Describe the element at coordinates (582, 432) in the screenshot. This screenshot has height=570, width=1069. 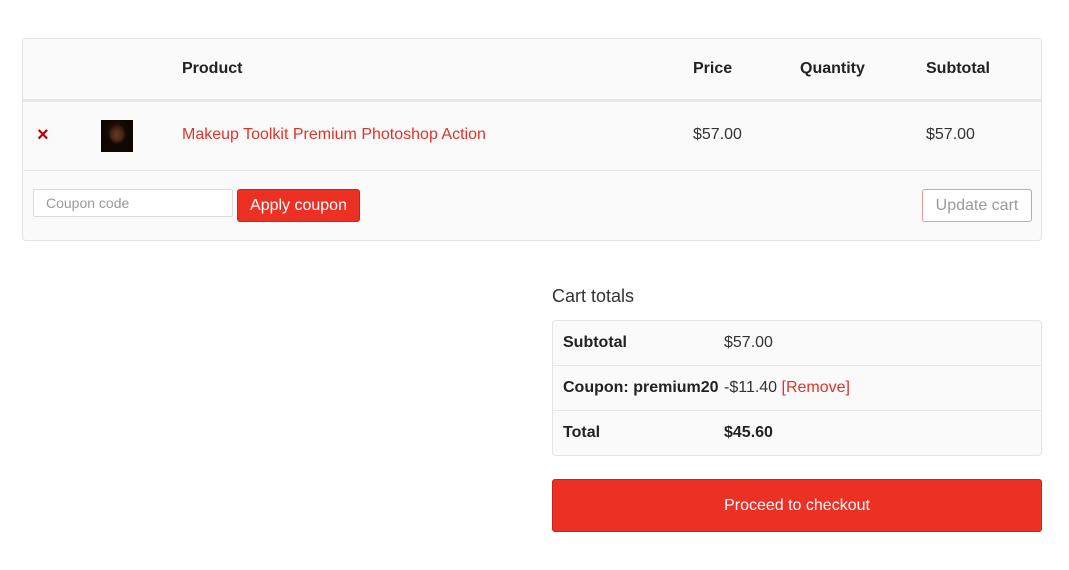
I see `totals-total-label: Total` at that location.